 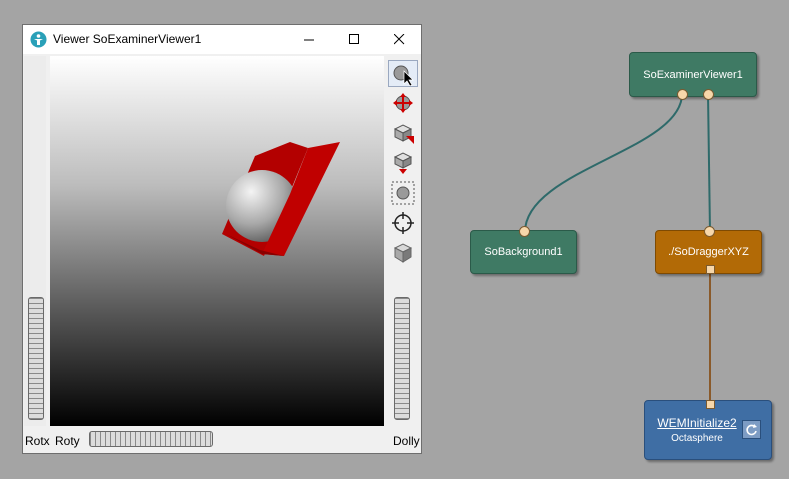 What do you see at coordinates (603, 163) in the screenshot?
I see `wire-viewer-background` at bounding box center [603, 163].